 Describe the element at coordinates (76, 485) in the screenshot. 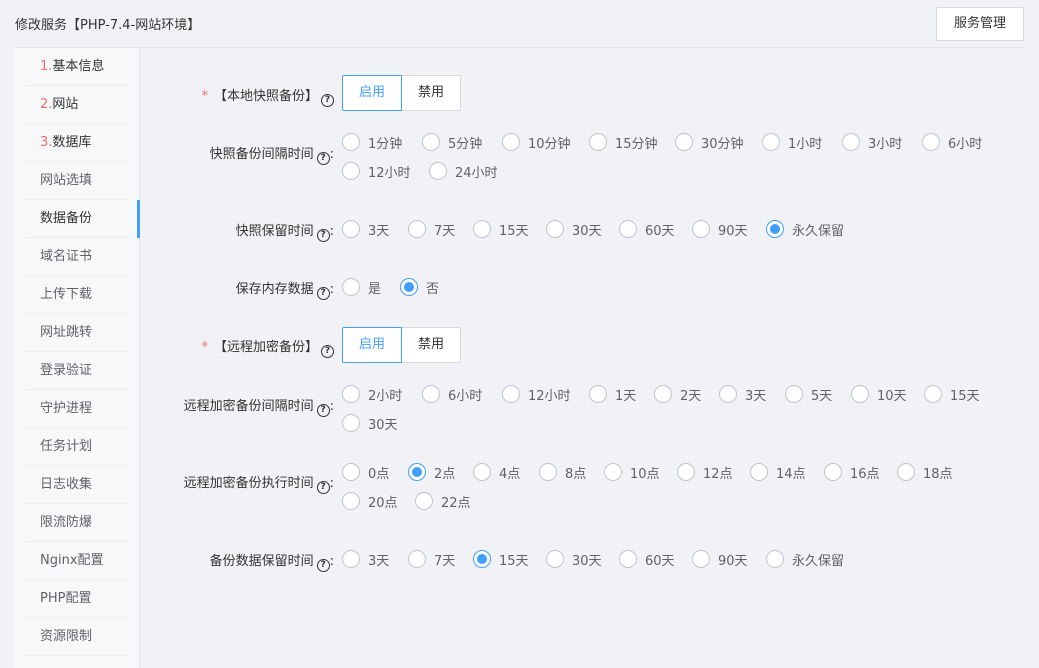

I see `sidebar-item-log-collect: 日志收集` at that location.